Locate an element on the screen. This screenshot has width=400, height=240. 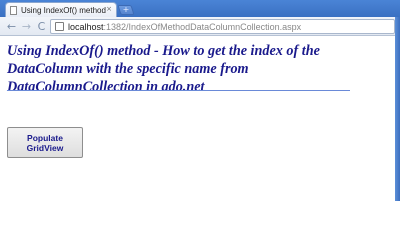
browser-tab: Using IndexOf() method ... × is located at coordinates (61, 9).